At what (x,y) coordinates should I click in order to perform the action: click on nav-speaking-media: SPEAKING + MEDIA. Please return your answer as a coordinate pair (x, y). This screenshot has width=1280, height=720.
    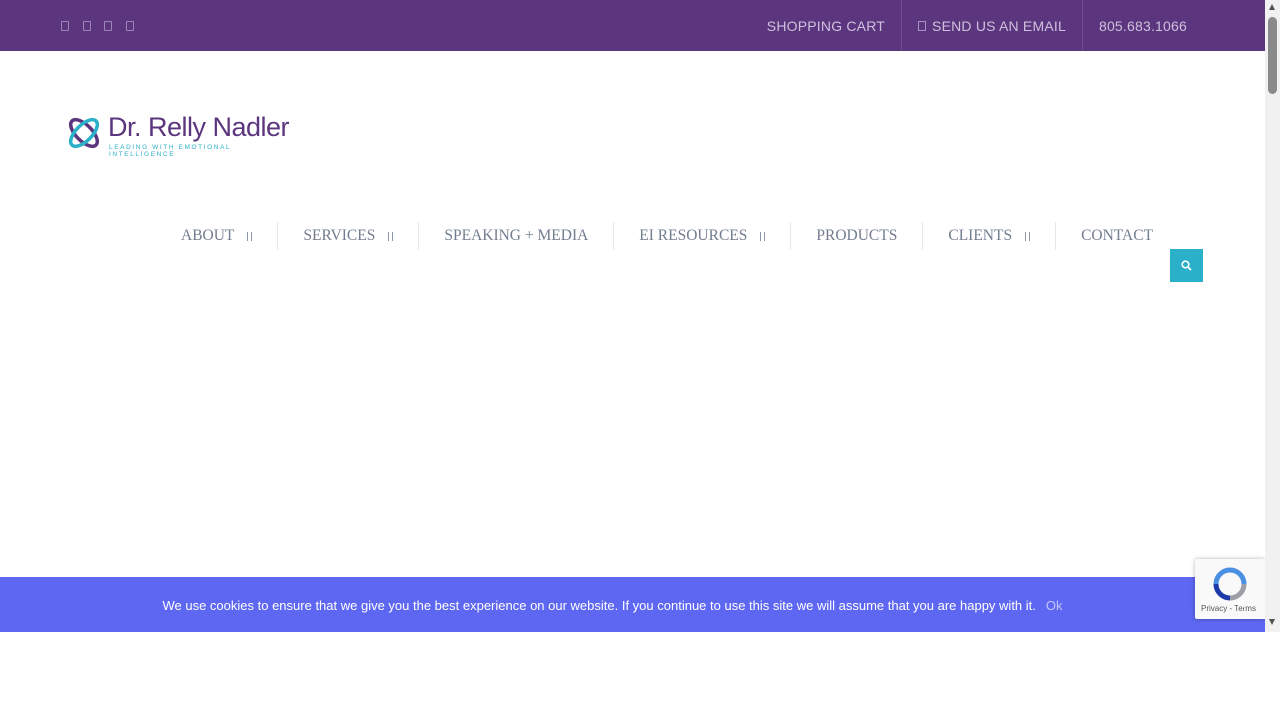
    Looking at the image, I should click on (515, 236).